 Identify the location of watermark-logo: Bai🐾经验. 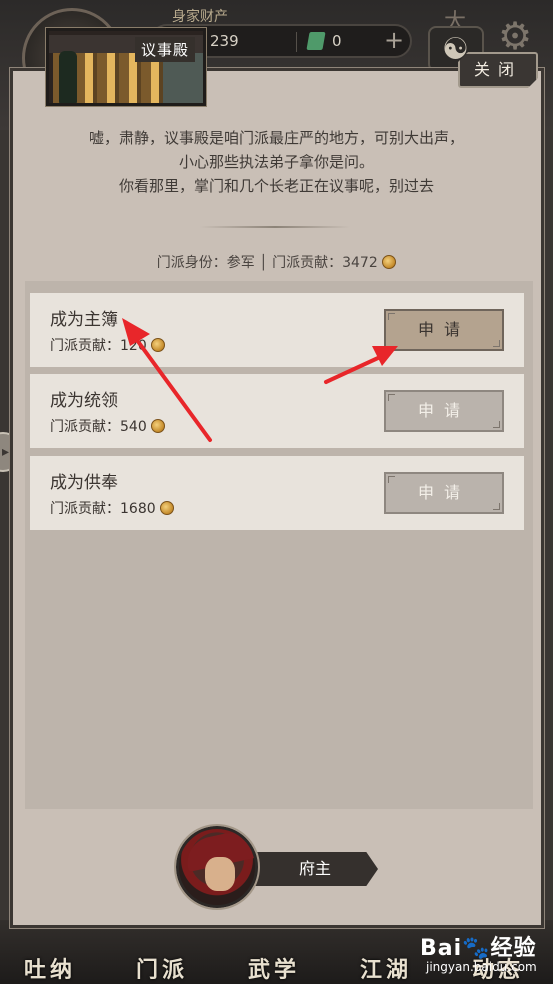
(478, 948).